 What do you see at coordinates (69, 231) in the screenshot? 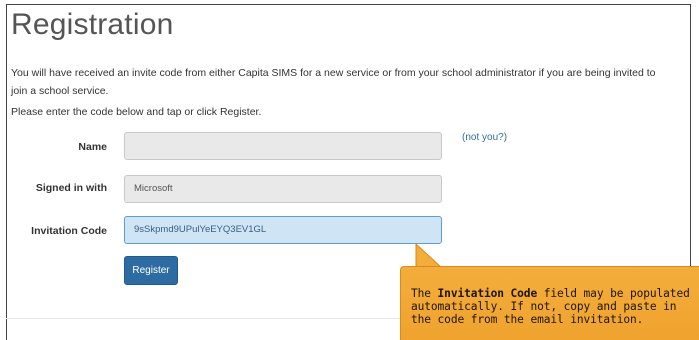
I see `invitation-code-label: Invitation Code` at bounding box center [69, 231].